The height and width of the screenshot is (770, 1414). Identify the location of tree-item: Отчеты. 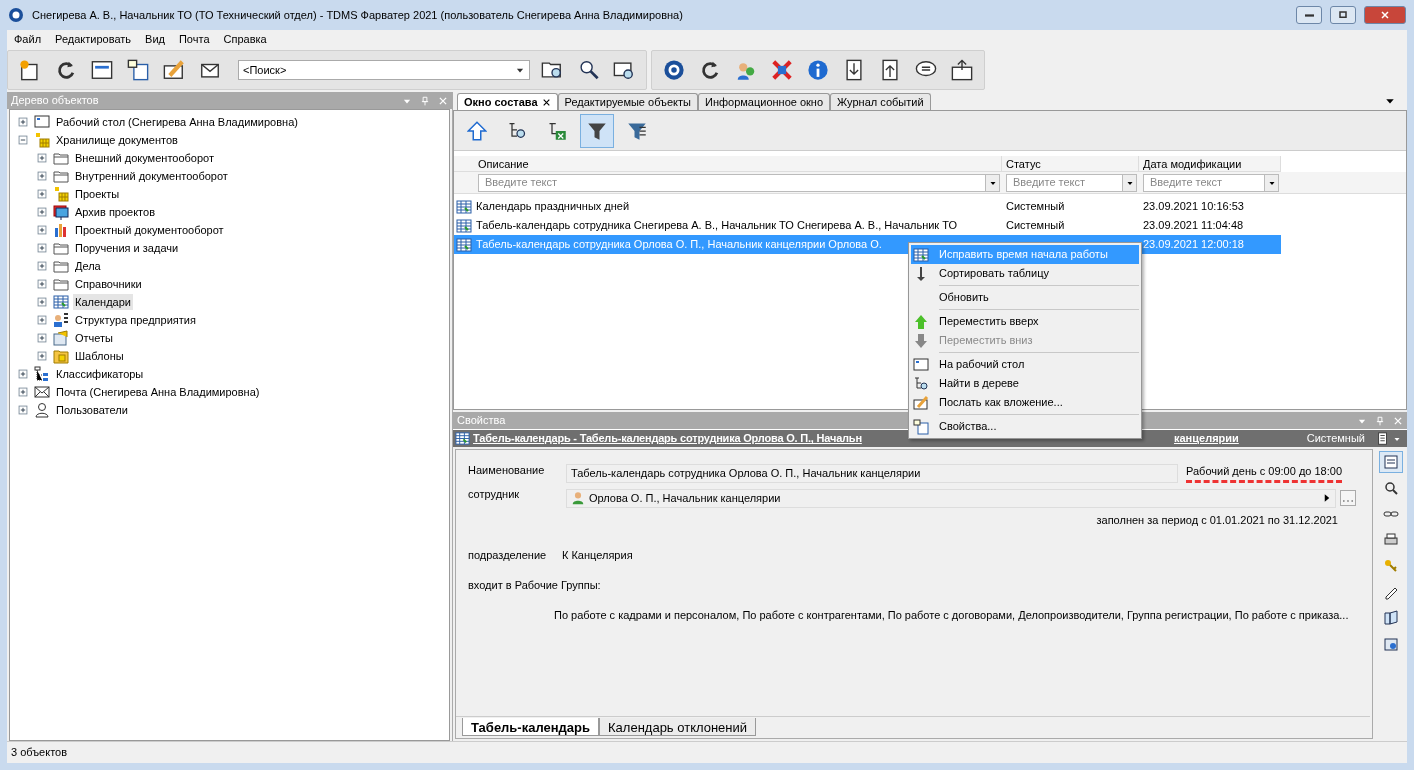
(94, 338).